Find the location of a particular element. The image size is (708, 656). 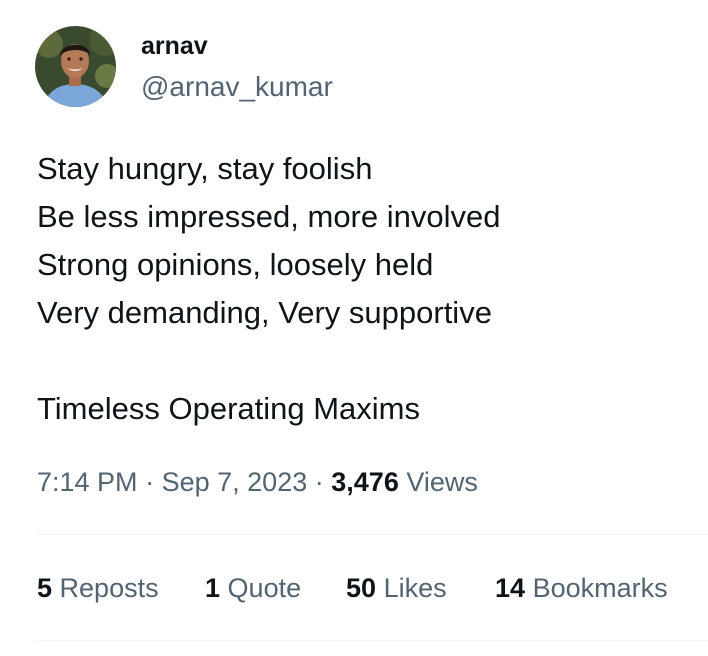

bookmarks-label: Bookmarks is located at coordinates (600, 588).